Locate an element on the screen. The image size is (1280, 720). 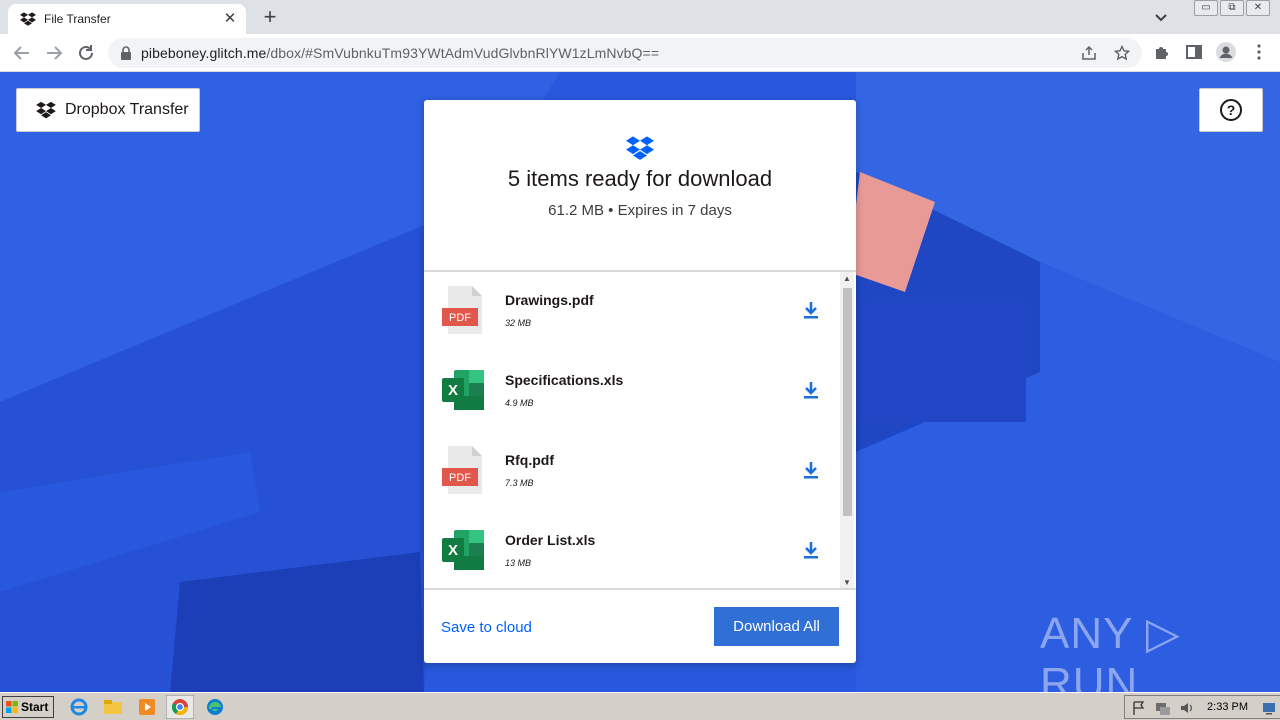
browser-tab: File Transfer ✕ is located at coordinates (127, 19).